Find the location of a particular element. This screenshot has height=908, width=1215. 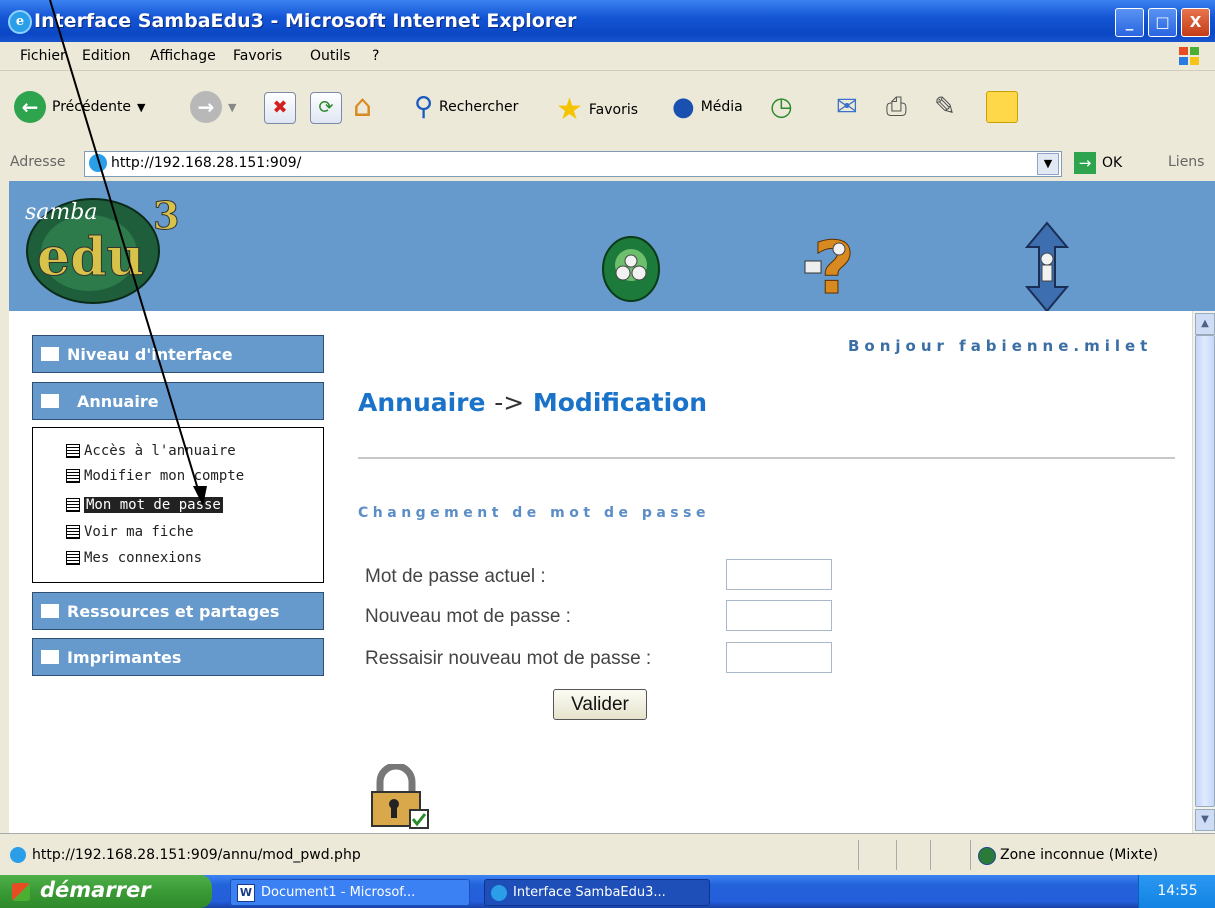

media-button: ● Média is located at coordinates (707, 107).